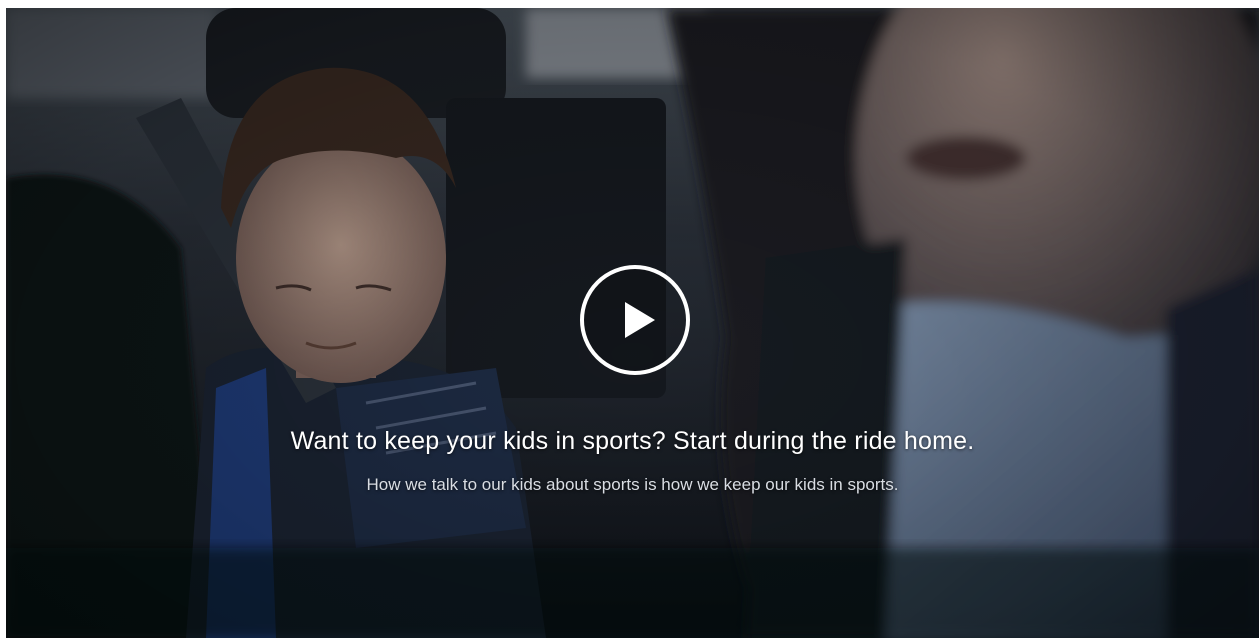  Describe the element at coordinates (640, 320) in the screenshot. I see `play-icon` at that location.